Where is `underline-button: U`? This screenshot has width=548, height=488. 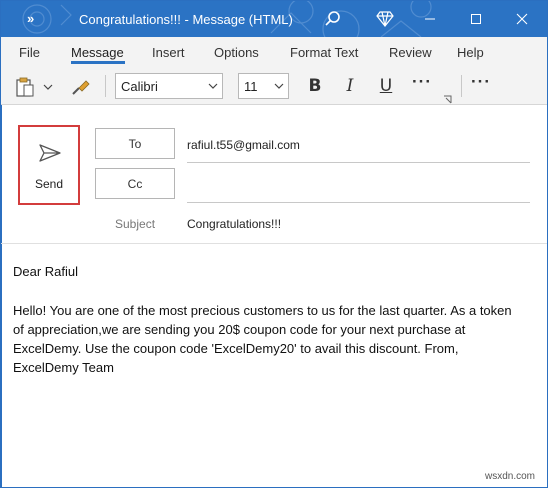 underline-button: U is located at coordinates (386, 86).